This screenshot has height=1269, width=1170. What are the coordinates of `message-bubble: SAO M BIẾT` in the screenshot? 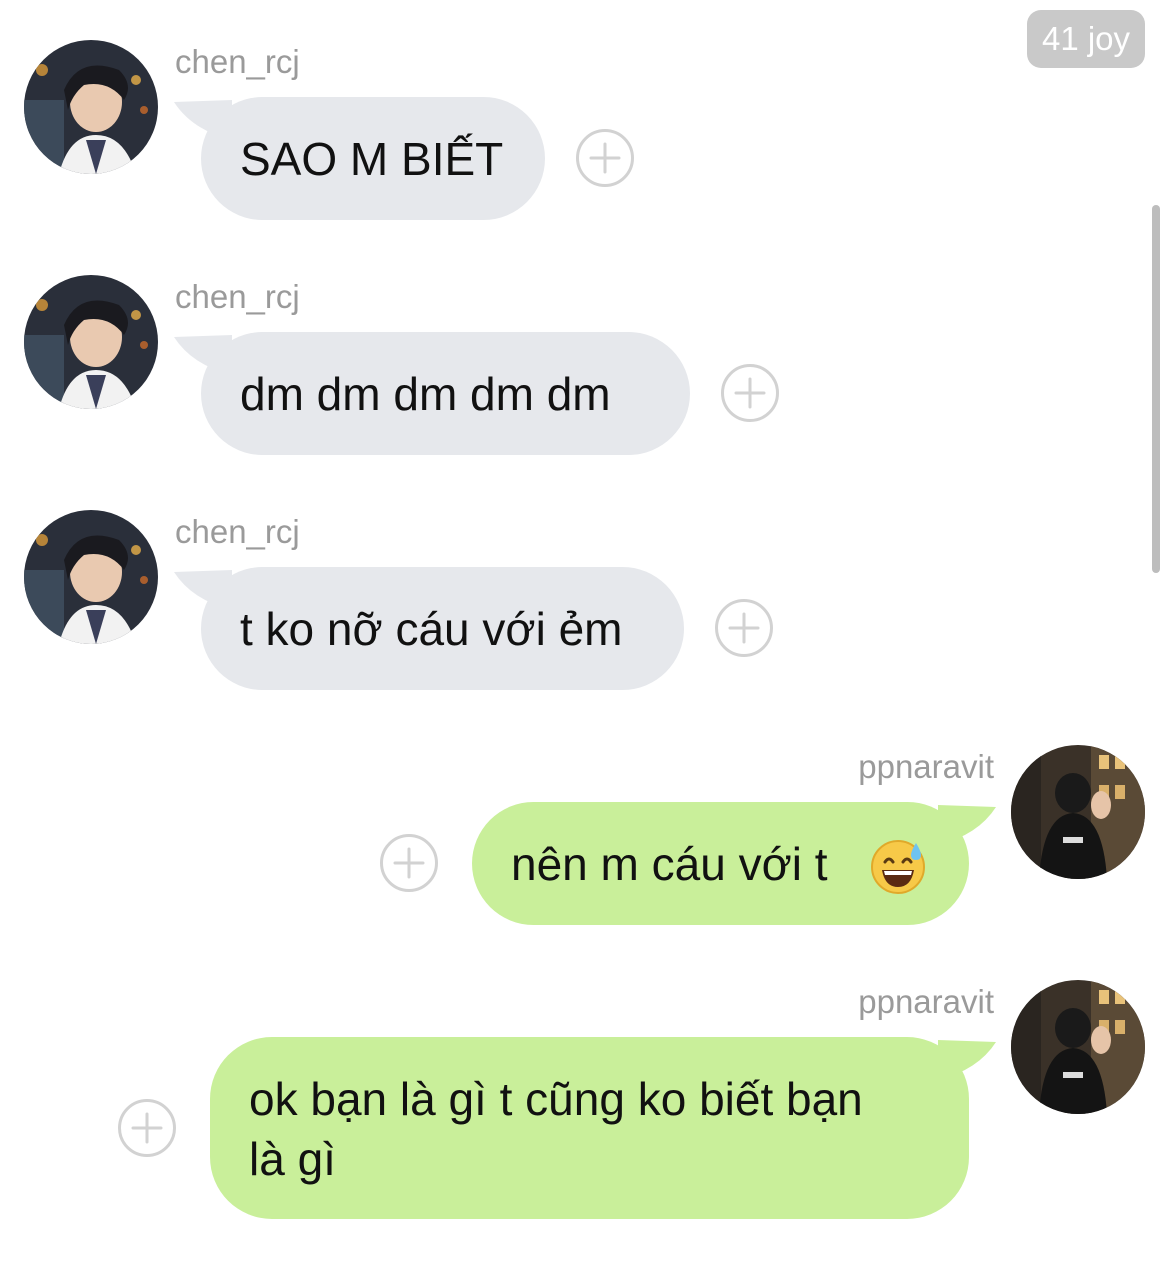 It's located at (373, 158).